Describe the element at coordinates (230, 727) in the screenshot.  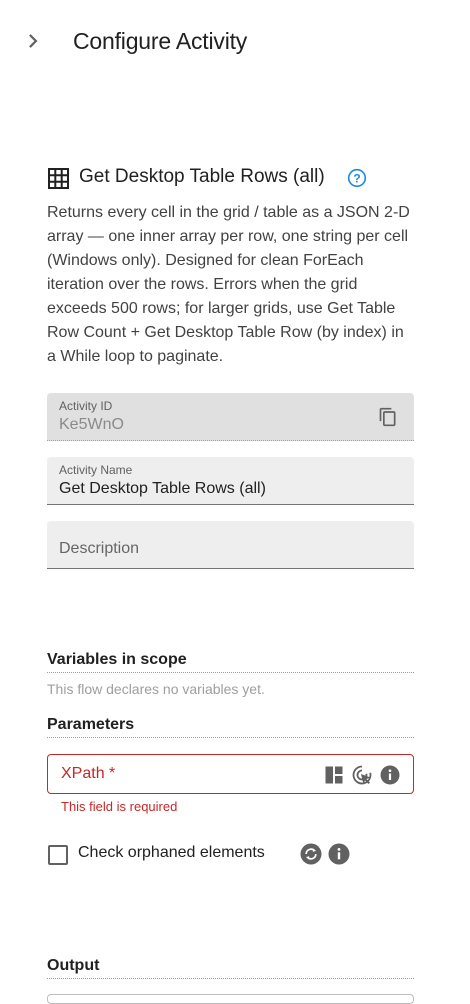
I see `parameters-heading: Parameters` at that location.